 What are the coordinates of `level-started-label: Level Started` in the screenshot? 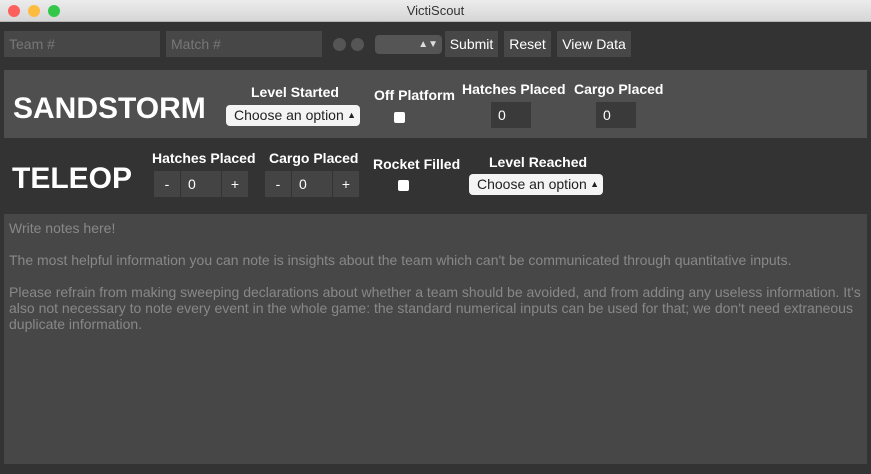 It's located at (295, 92).